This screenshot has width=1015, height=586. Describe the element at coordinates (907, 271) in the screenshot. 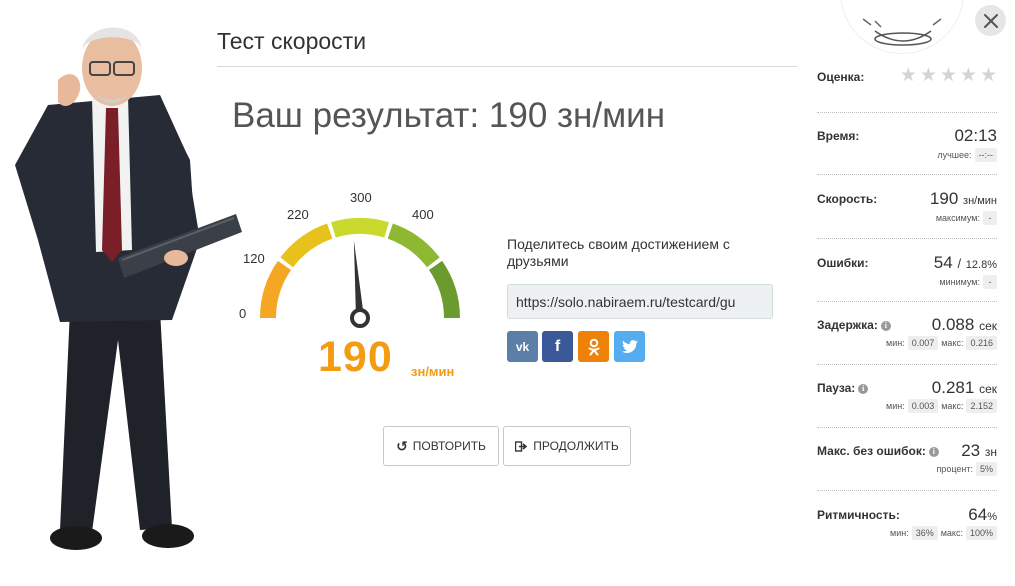

I see `stat-errors: Ошибки: 54 / 12.8% минимум: -` at that location.